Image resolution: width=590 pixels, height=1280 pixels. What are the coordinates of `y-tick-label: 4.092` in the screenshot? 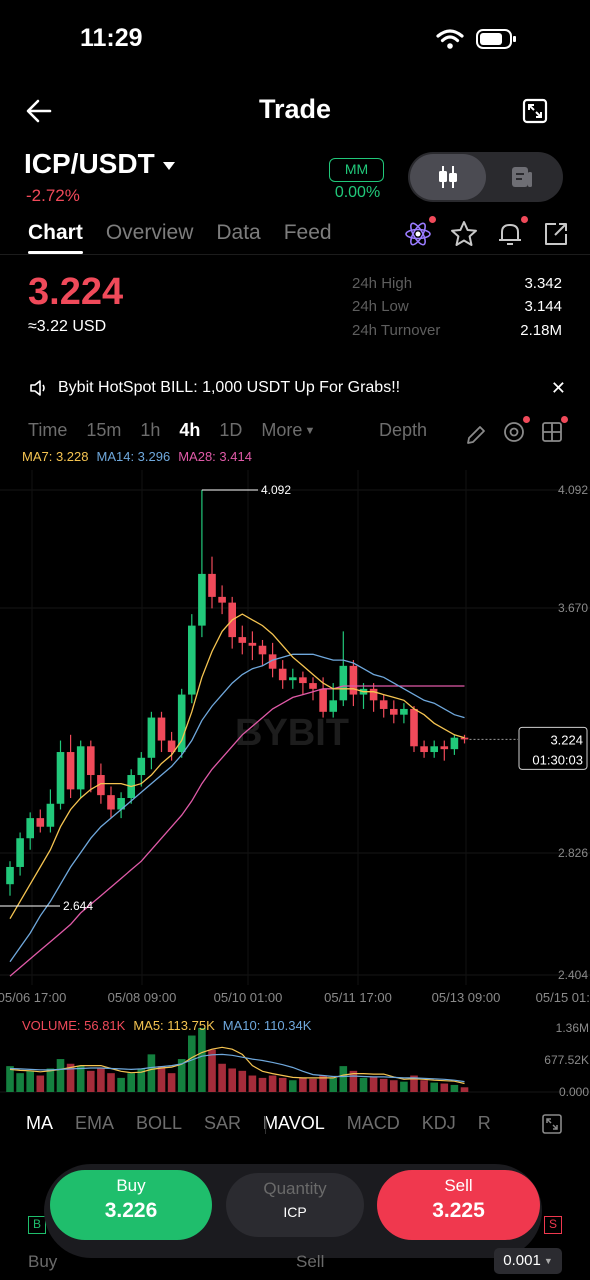 It's located at (573, 490).